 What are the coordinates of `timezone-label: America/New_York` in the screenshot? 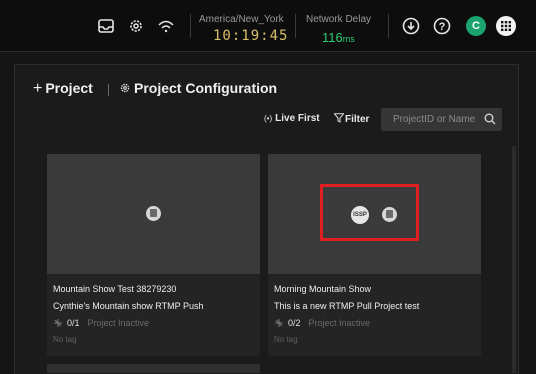 It's located at (241, 19).